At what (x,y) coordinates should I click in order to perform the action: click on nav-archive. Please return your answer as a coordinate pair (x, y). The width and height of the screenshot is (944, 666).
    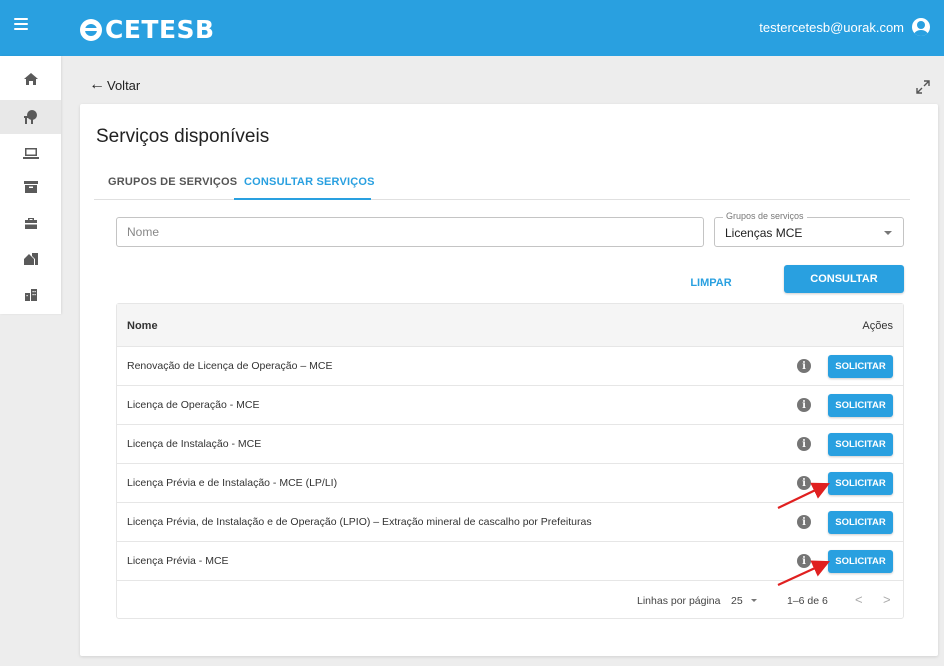
    Looking at the image, I should click on (30, 187).